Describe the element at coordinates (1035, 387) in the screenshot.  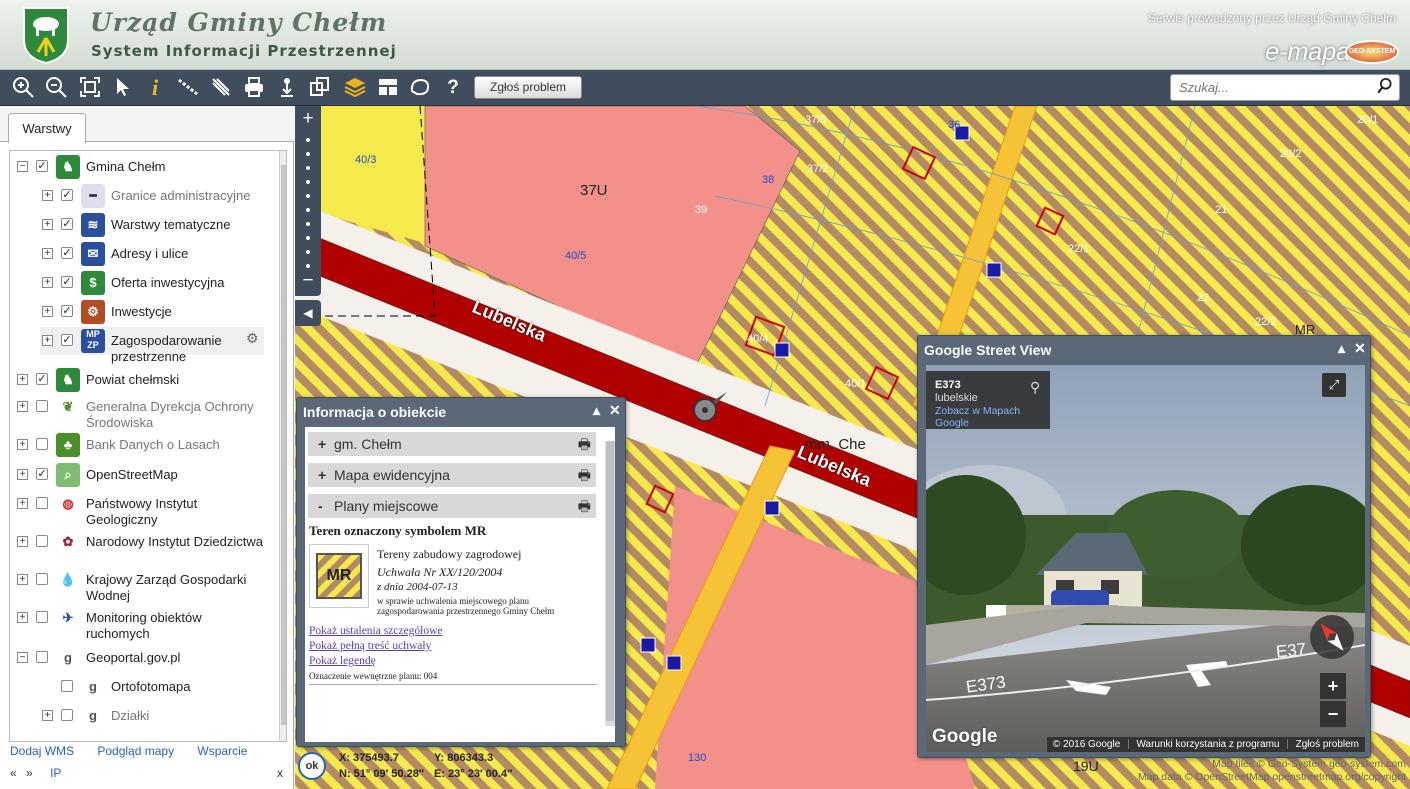
I see `map-pin-icon: ⚲` at that location.